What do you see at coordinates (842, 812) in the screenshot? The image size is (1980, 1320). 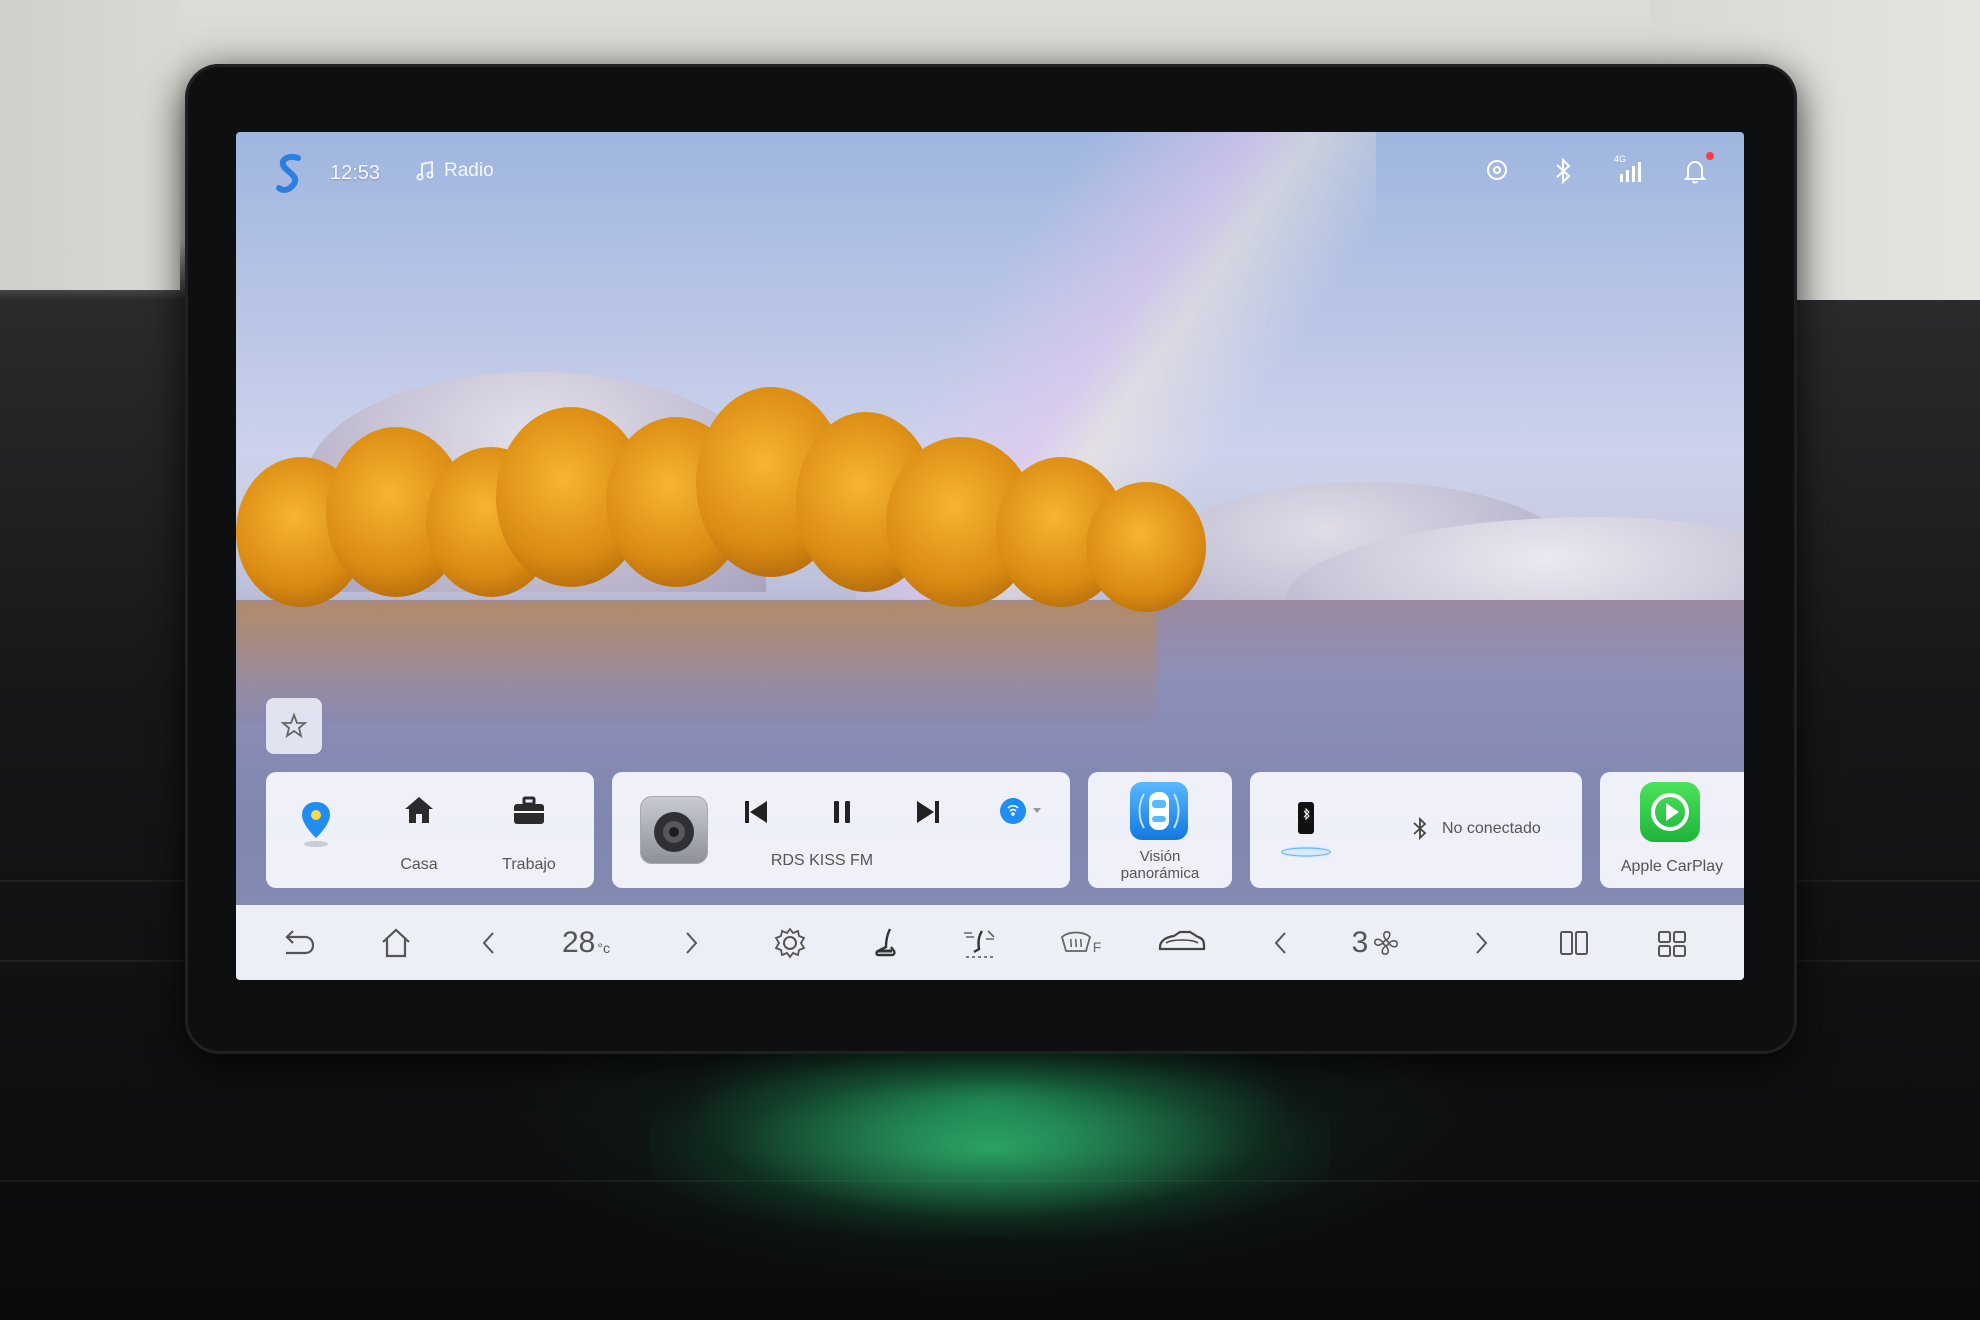 I see `pause-icon` at bounding box center [842, 812].